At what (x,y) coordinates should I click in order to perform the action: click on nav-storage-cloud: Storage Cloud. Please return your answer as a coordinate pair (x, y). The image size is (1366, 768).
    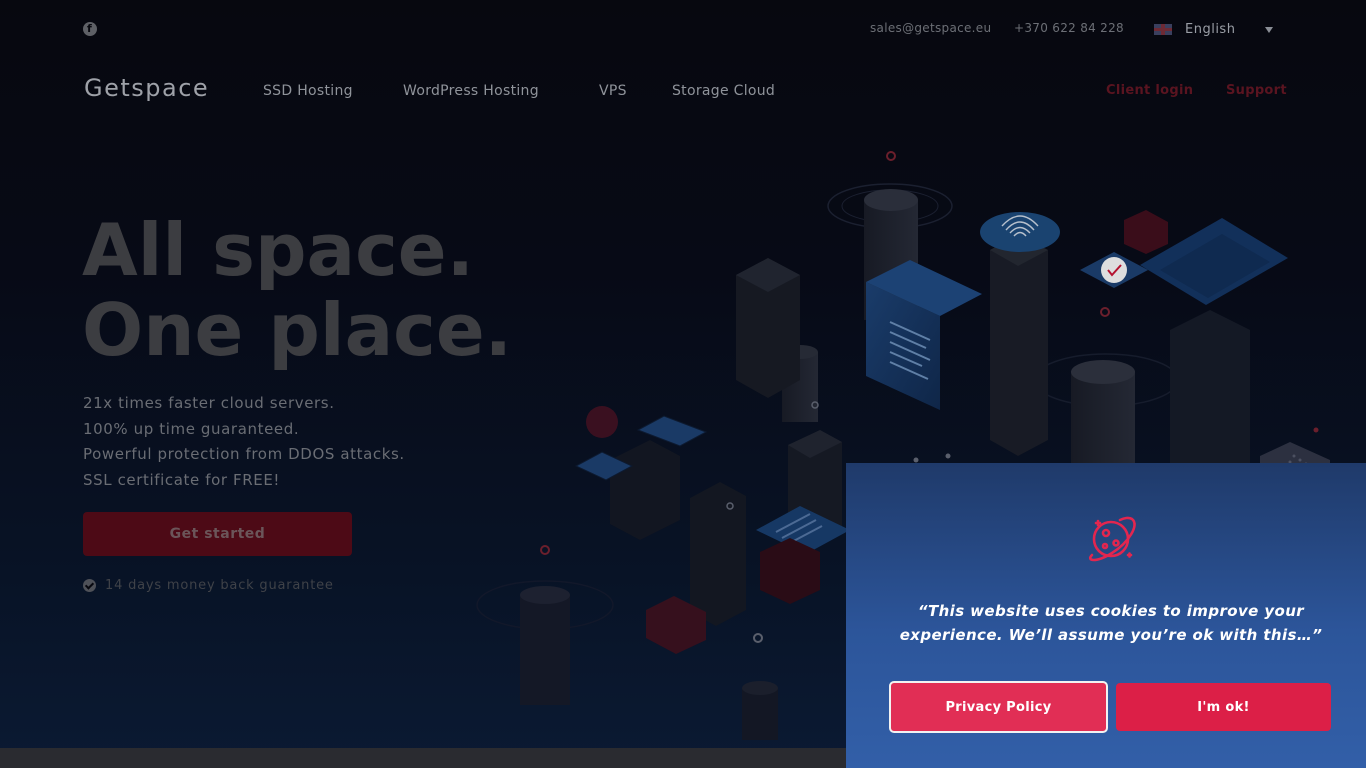
    Looking at the image, I should click on (723, 91).